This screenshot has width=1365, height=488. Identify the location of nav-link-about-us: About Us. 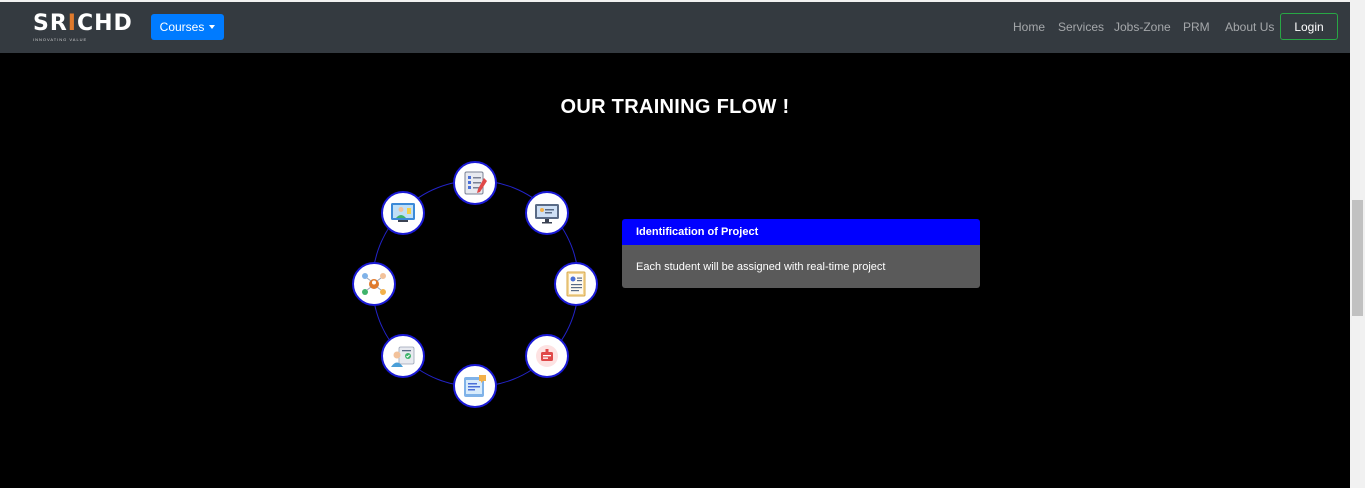
(1249, 27).